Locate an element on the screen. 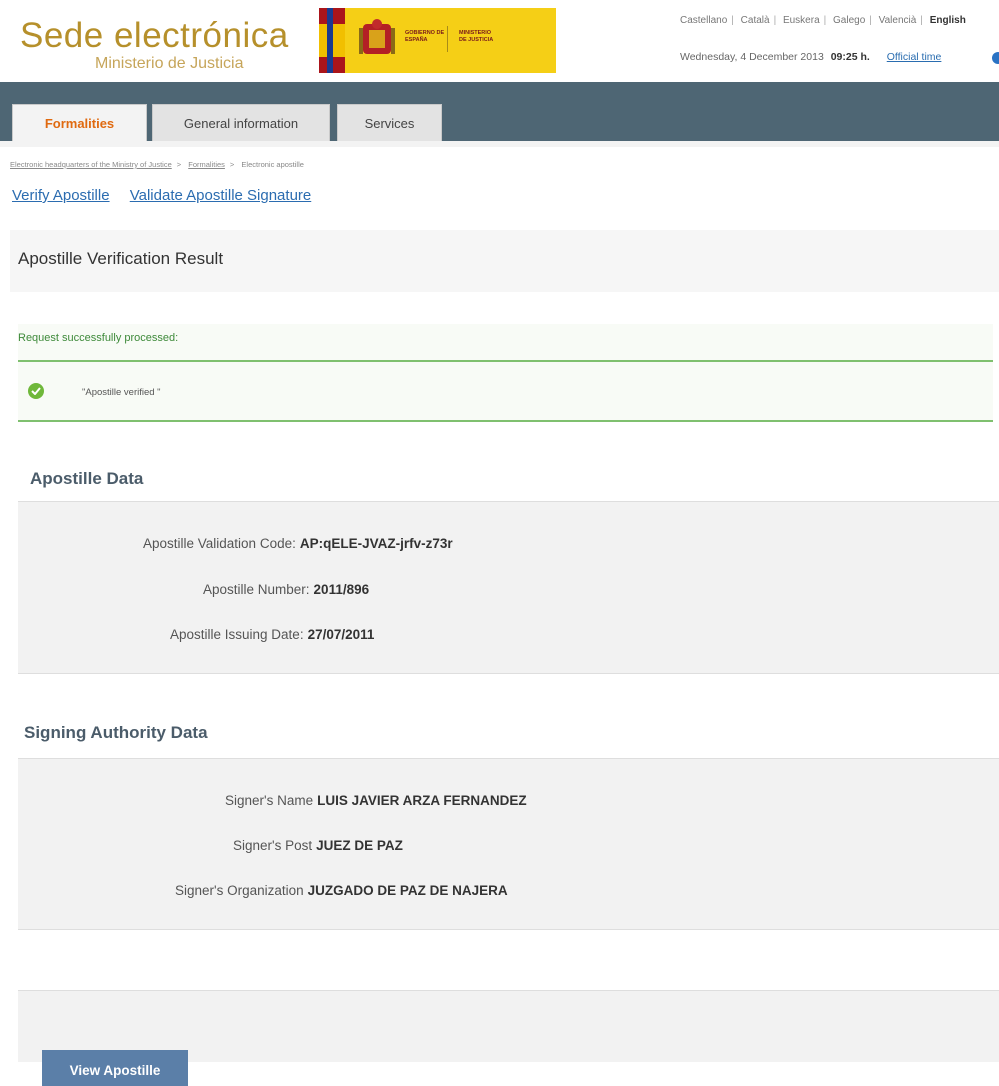 The width and height of the screenshot is (999, 1086). current-date: Wednesday, 4 December 2013 is located at coordinates (752, 57).